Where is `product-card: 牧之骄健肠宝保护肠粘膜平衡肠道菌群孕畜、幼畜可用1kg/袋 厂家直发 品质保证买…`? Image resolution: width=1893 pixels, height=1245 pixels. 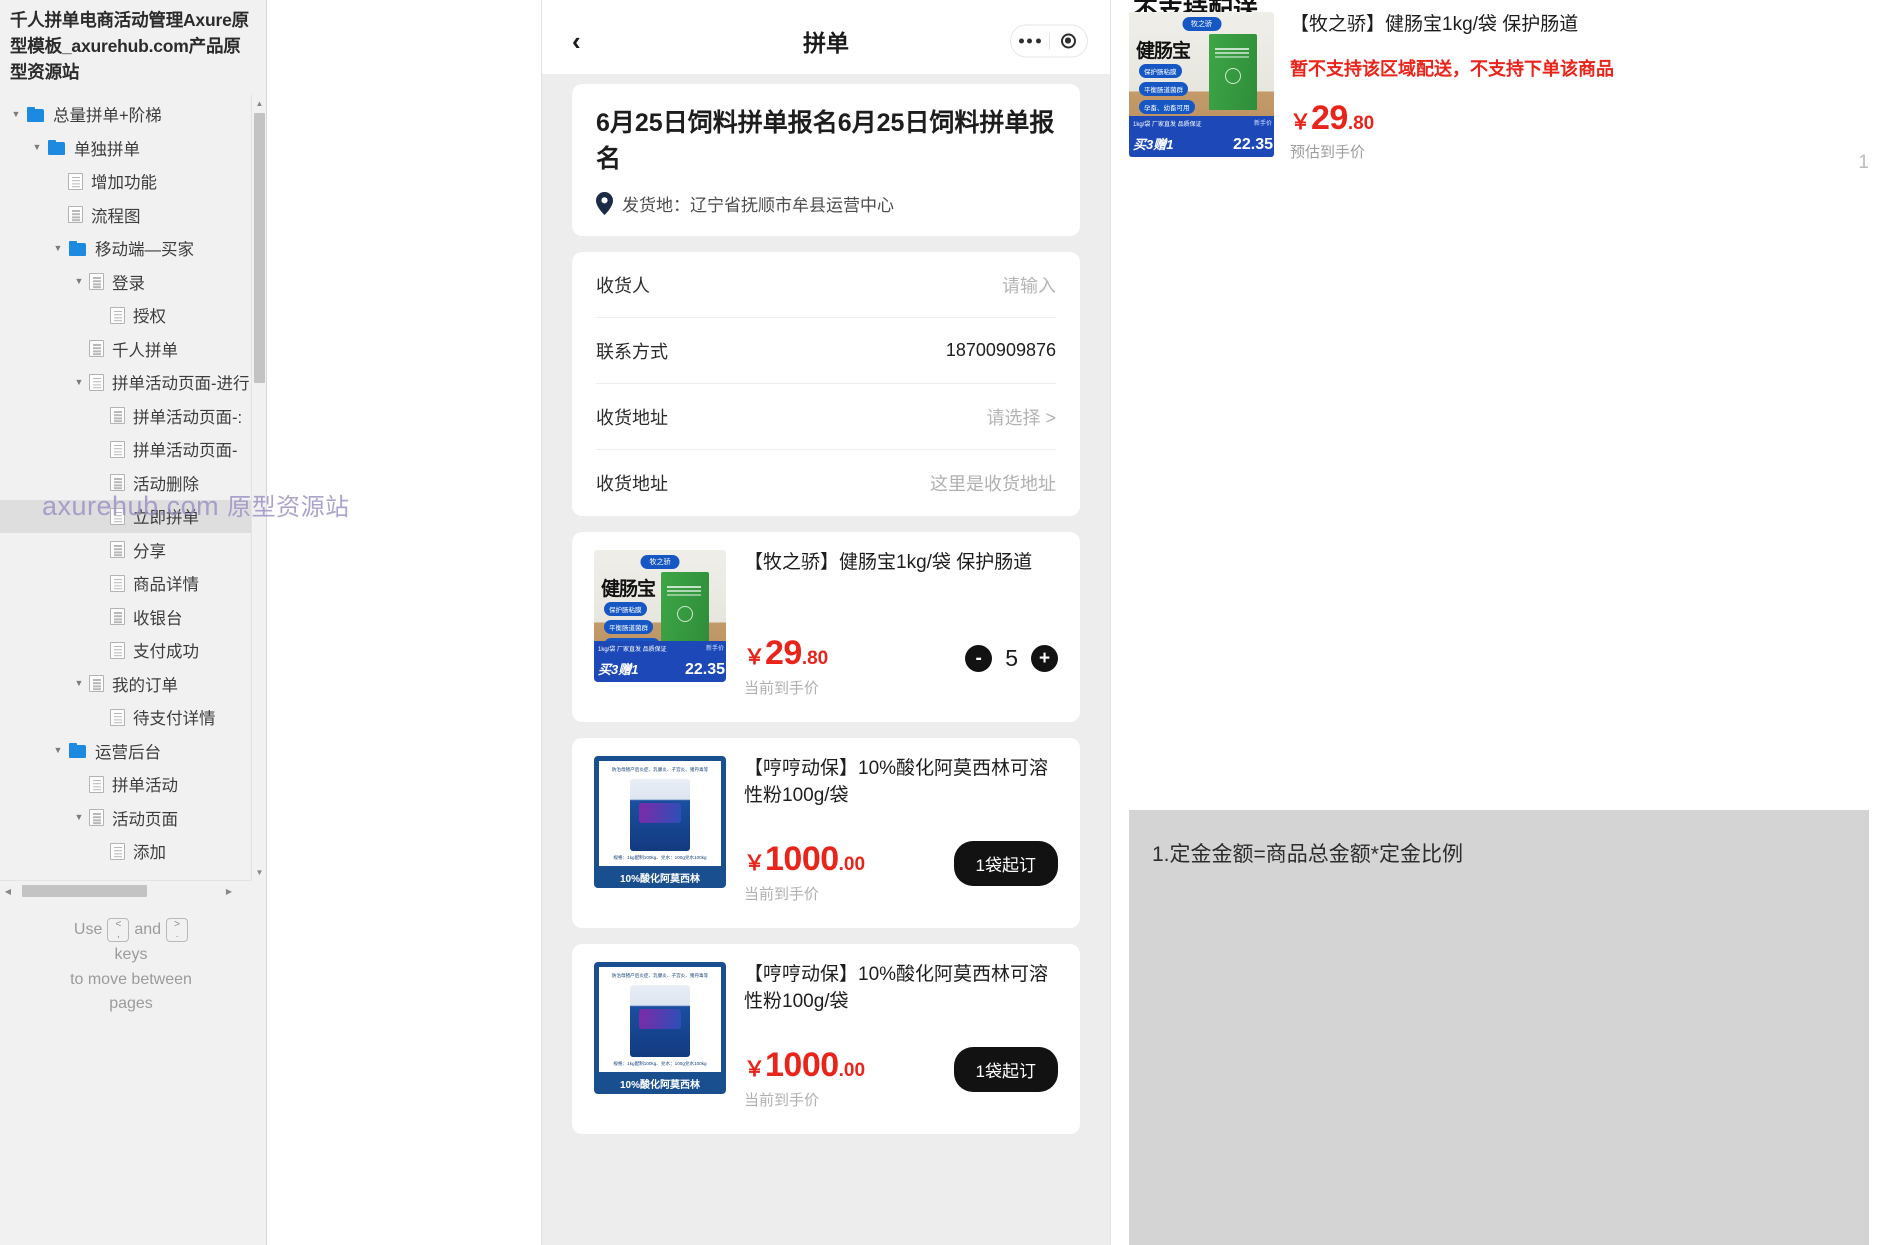
product-card: 牧之骄健肠宝保护肠粘膜平衡肠道菌群孕畜、幼畜可用1kg/袋 厂家直发 品质保证买… is located at coordinates (826, 627).